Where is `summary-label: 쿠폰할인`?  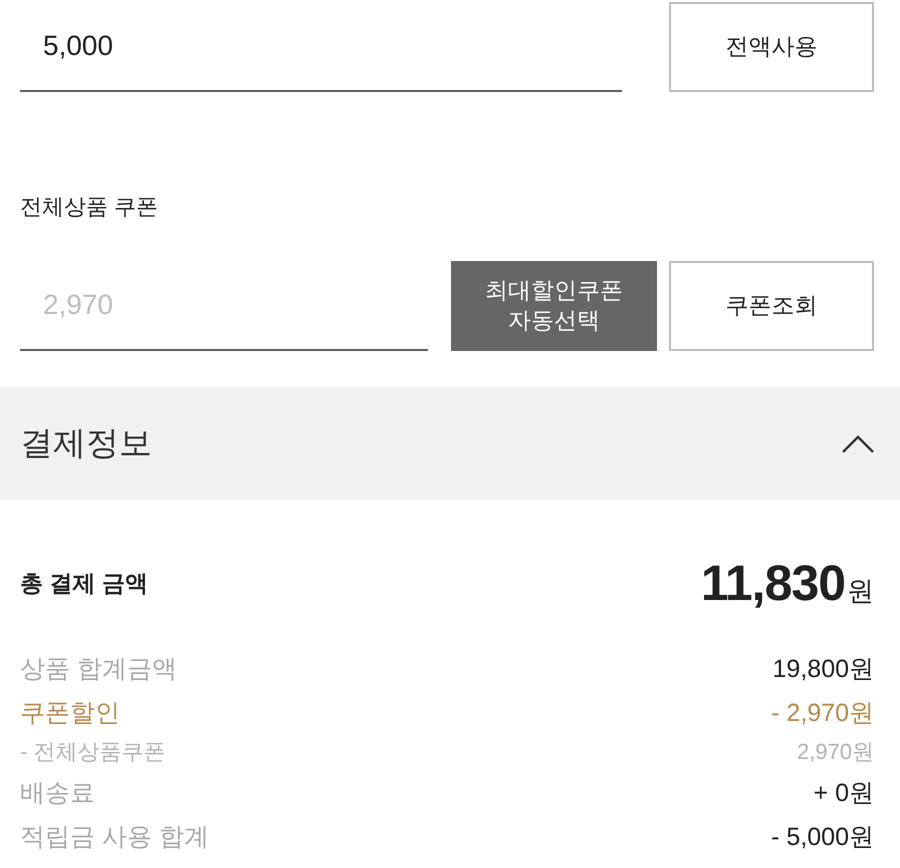
summary-label: 쿠폰할인 is located at coordinates (70, 713).